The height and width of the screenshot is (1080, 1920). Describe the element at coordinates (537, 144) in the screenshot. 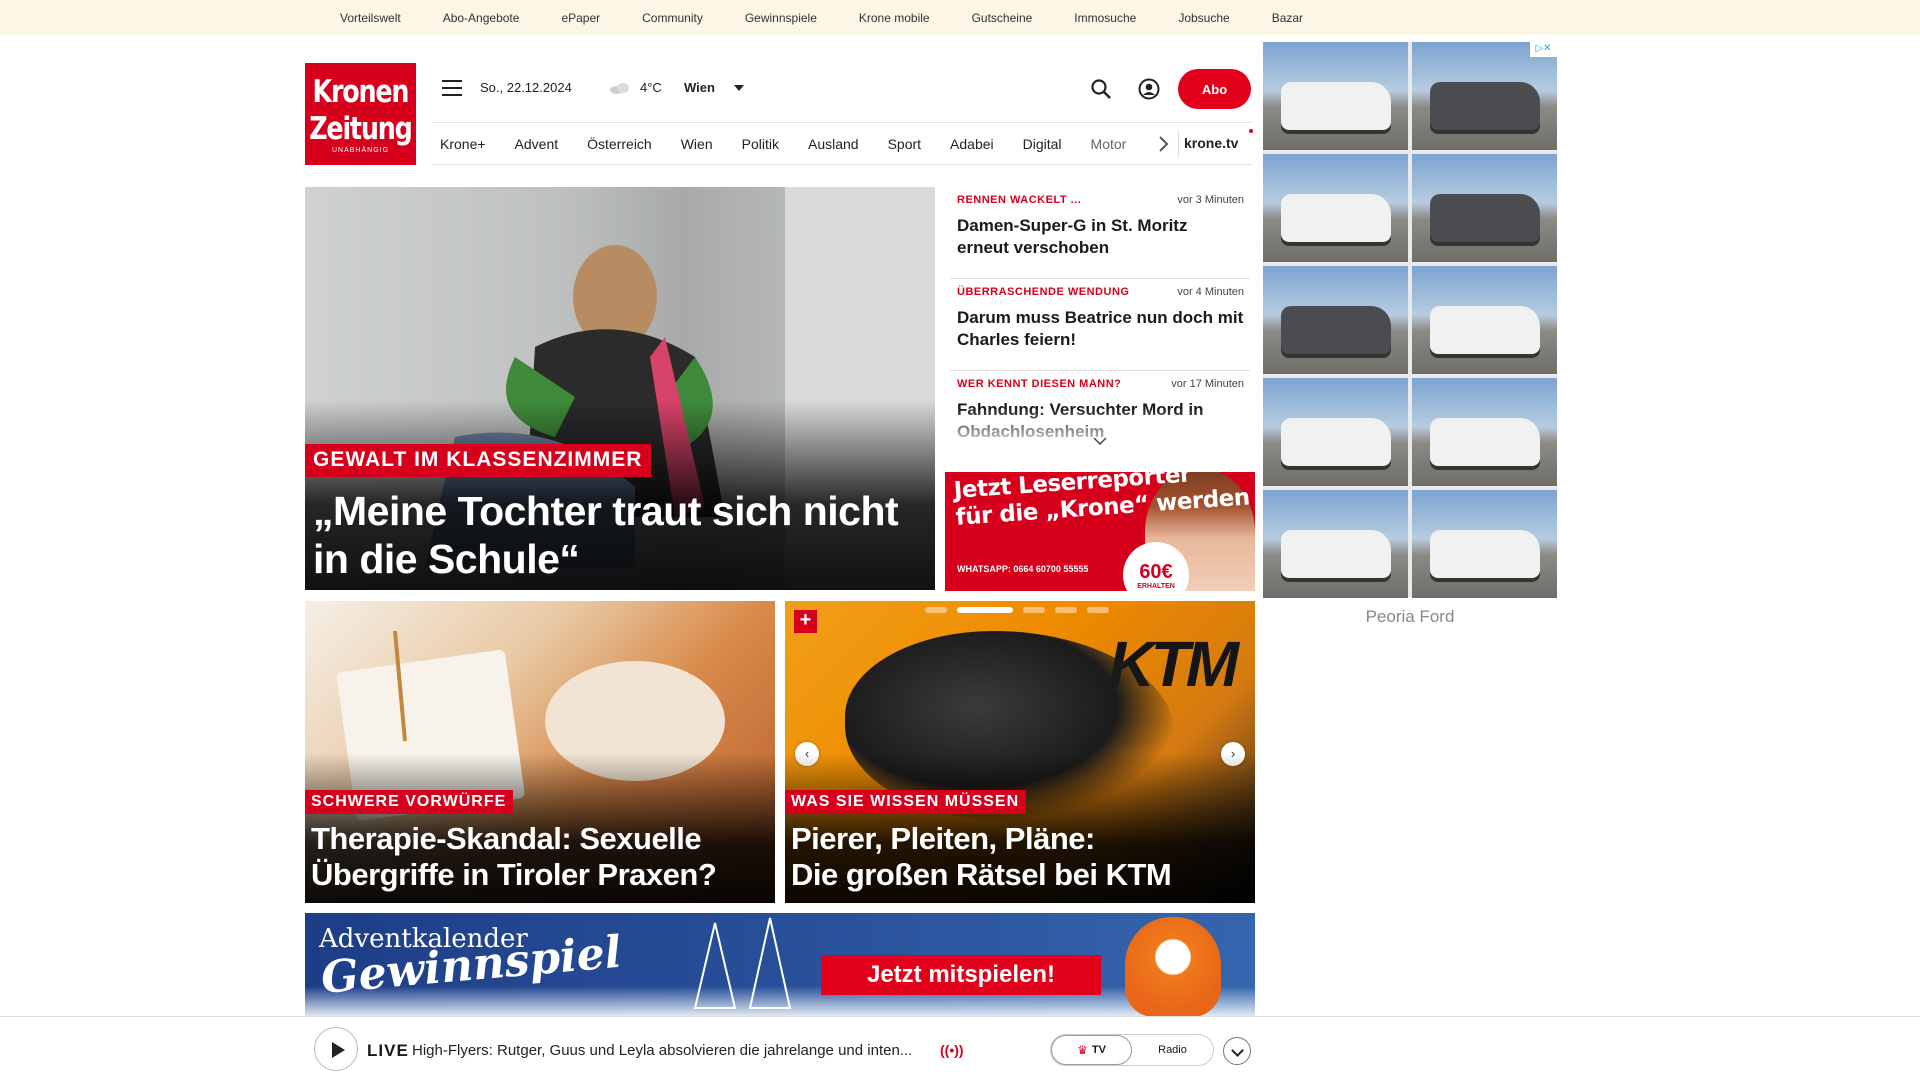

I see `nav-item-advent: Advent` at that location.